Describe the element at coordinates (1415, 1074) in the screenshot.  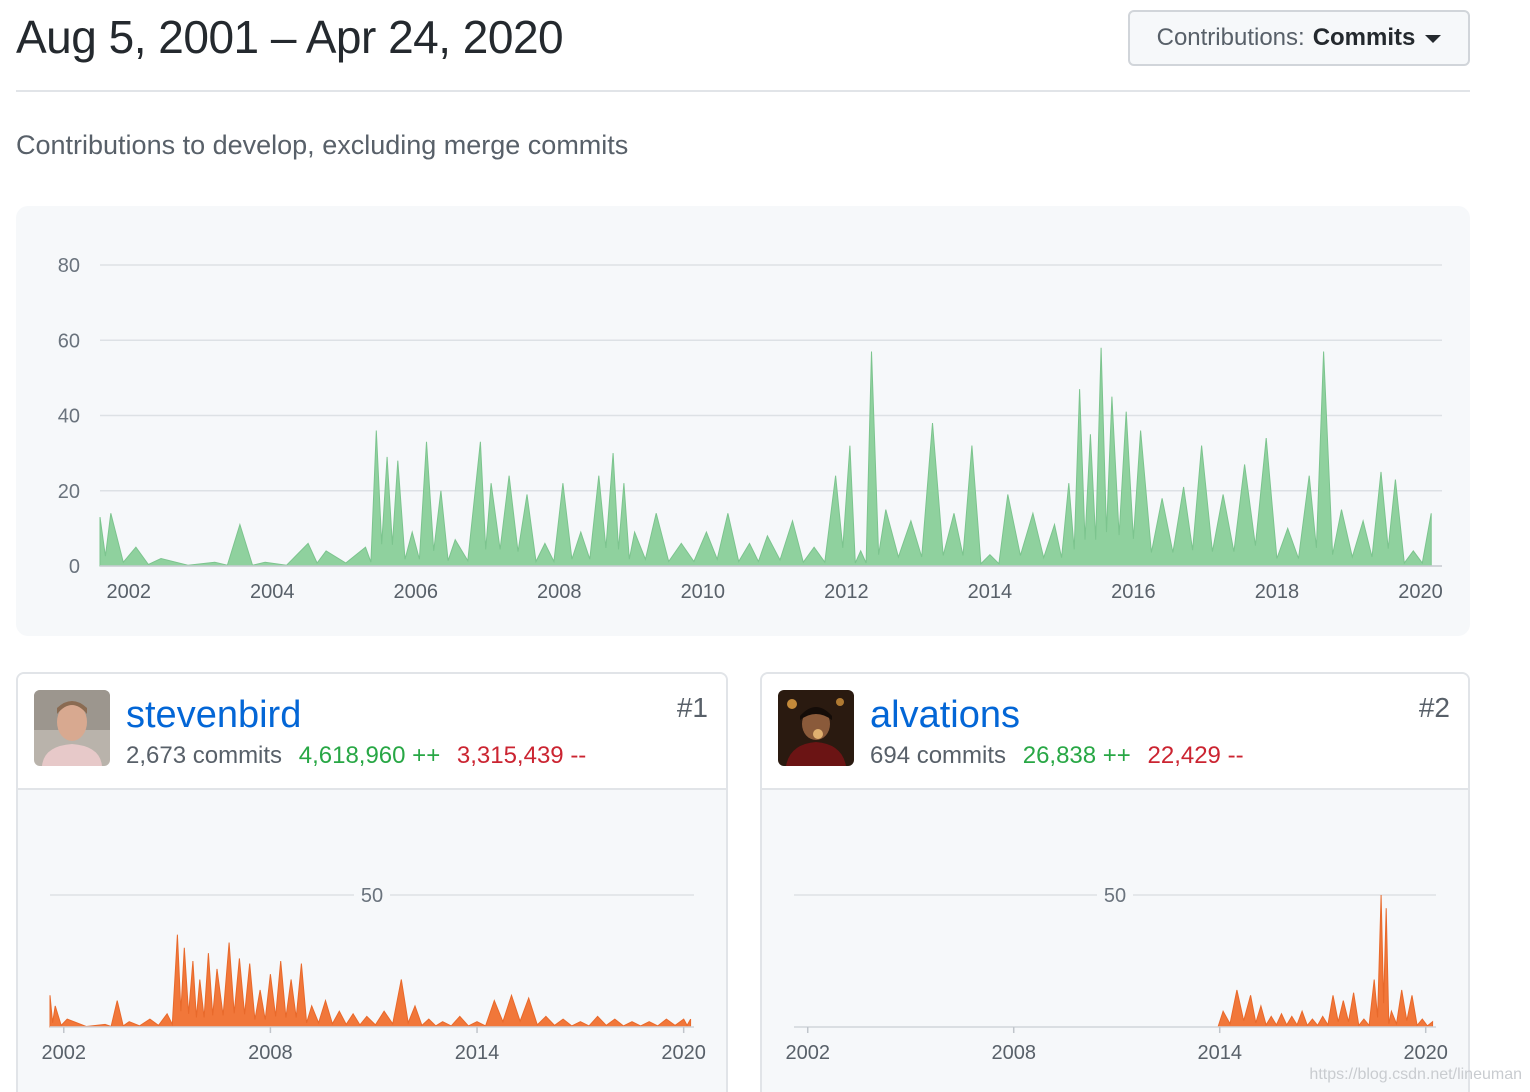
I see `watermark: https://blog.csdn.net/lineuman` at that location.